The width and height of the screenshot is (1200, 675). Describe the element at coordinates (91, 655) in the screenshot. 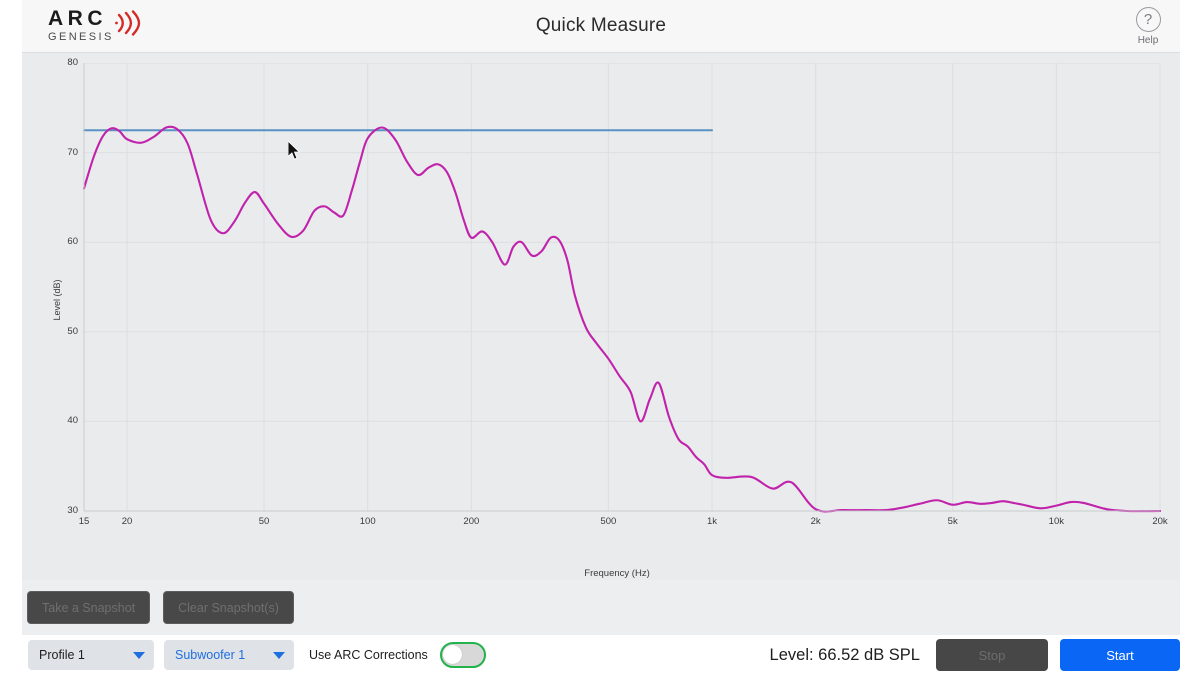

I see `profile-select: Profile 1` at that location.